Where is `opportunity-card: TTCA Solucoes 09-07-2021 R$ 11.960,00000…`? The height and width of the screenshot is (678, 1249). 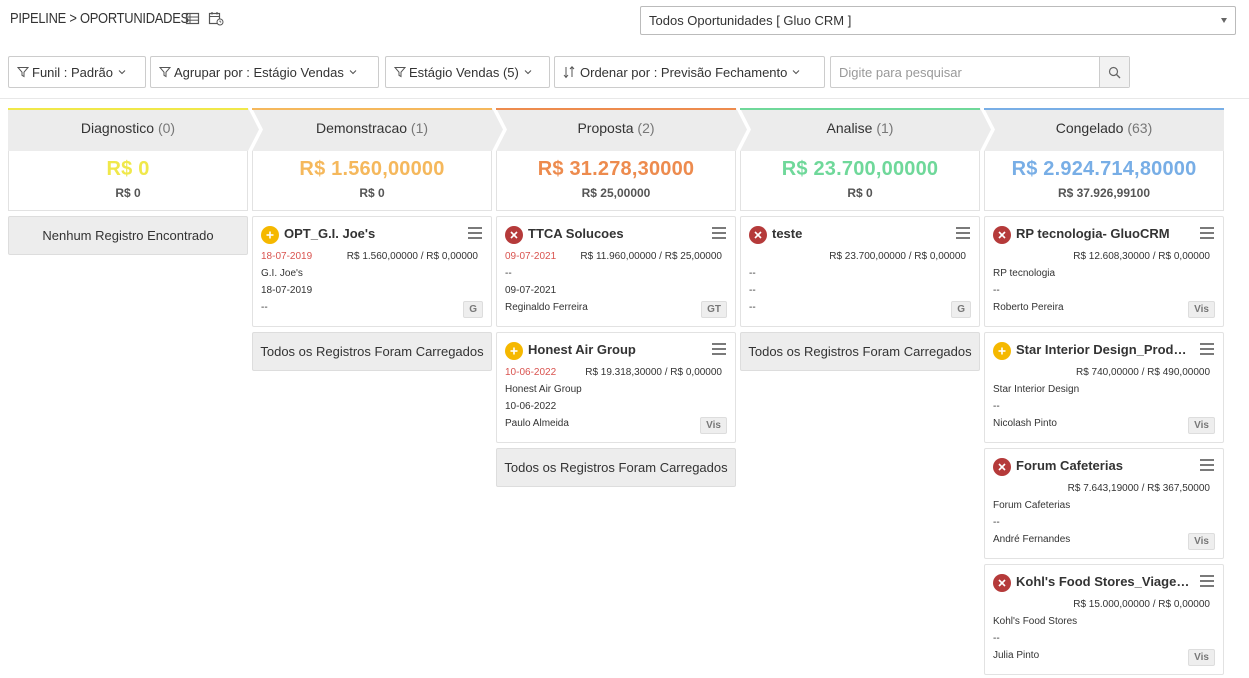 opportunity-card: TTCA Solucoes 09-07-2021 R$ 11.960,00000… is located at coordinates (616, 271).